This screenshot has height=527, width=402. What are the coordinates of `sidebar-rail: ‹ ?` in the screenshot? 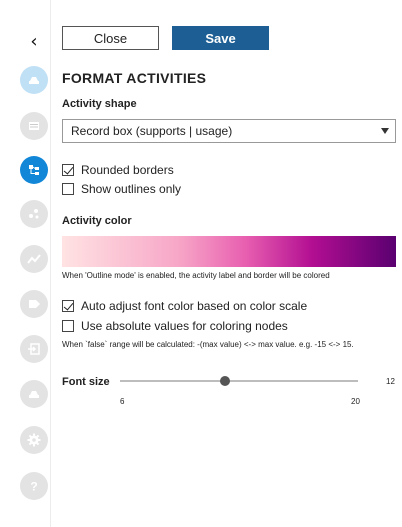 It's located at (25, 263).